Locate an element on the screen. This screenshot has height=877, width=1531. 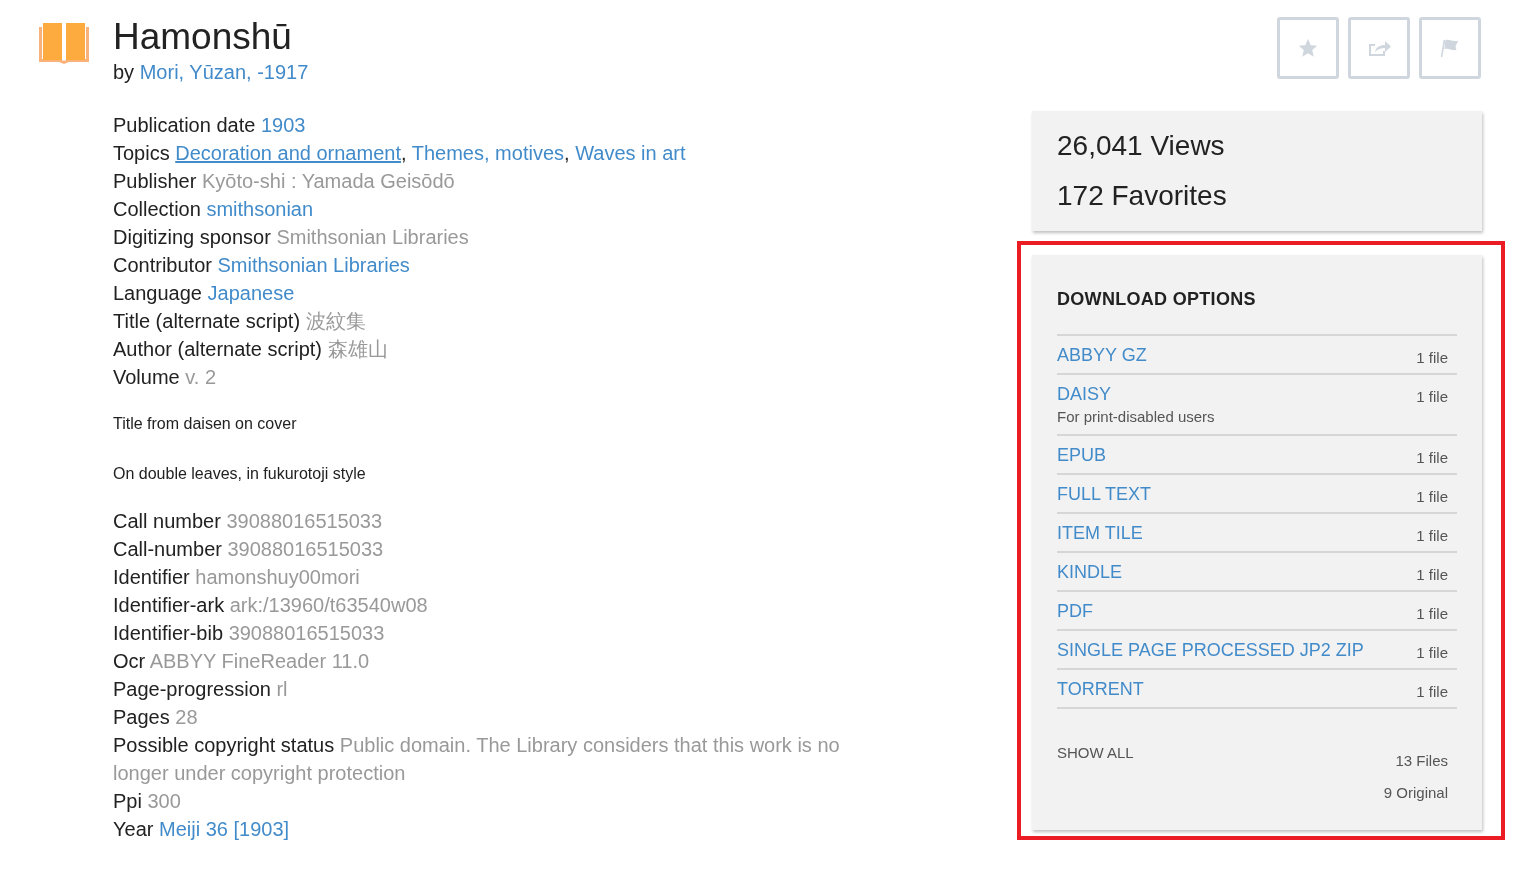
metadata-line: Ppi 300 is located at coordinates (147, 801).